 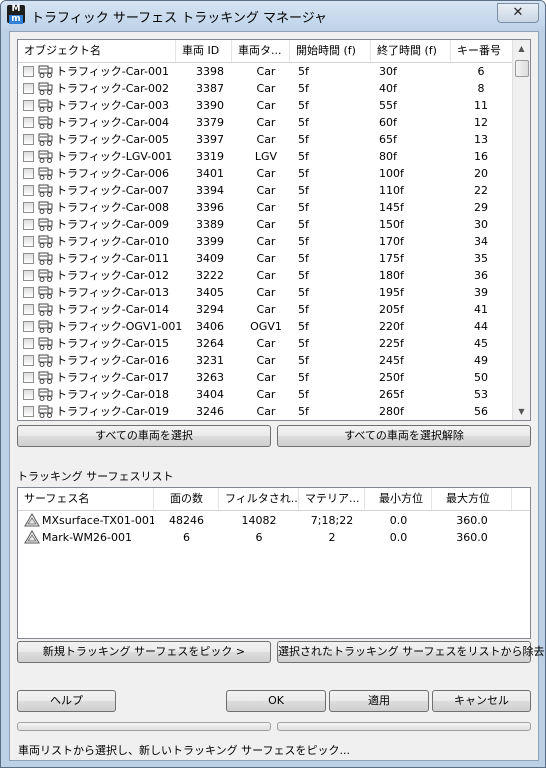 What do you see at coordinates (265, 258) in the screenshot?
I see `vehicle-row: トラフィック-Car-011 3409 Car 5f 175f 35` at bounding box center [265, 258].